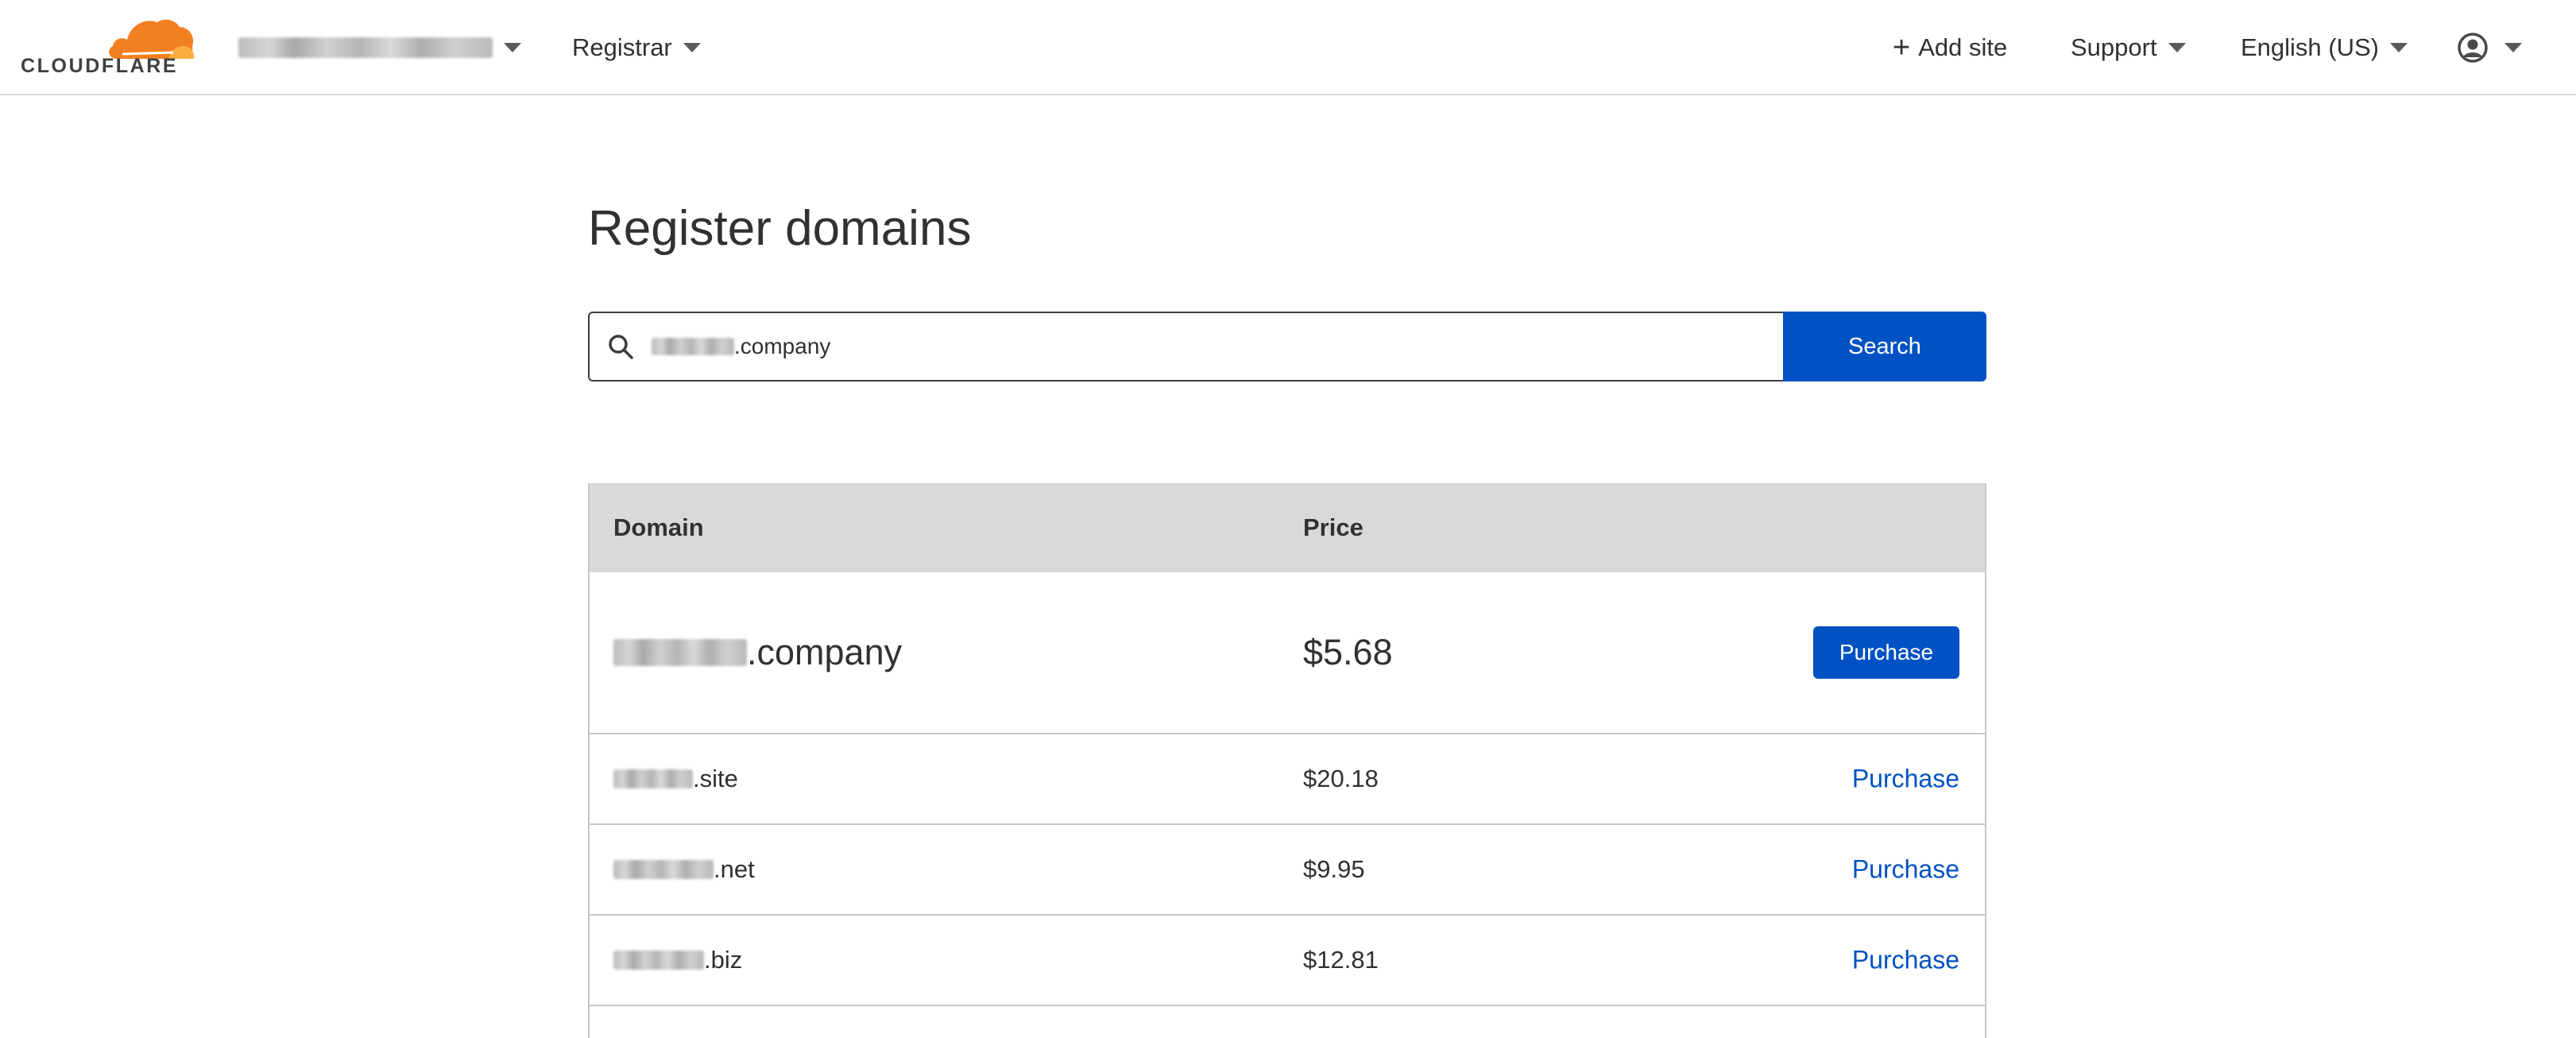 The width and height of the screenshot is (2576, 1038). Describe the element at coordinates (152, 39) in the screenshot. I see `cloud-icon` at that location.